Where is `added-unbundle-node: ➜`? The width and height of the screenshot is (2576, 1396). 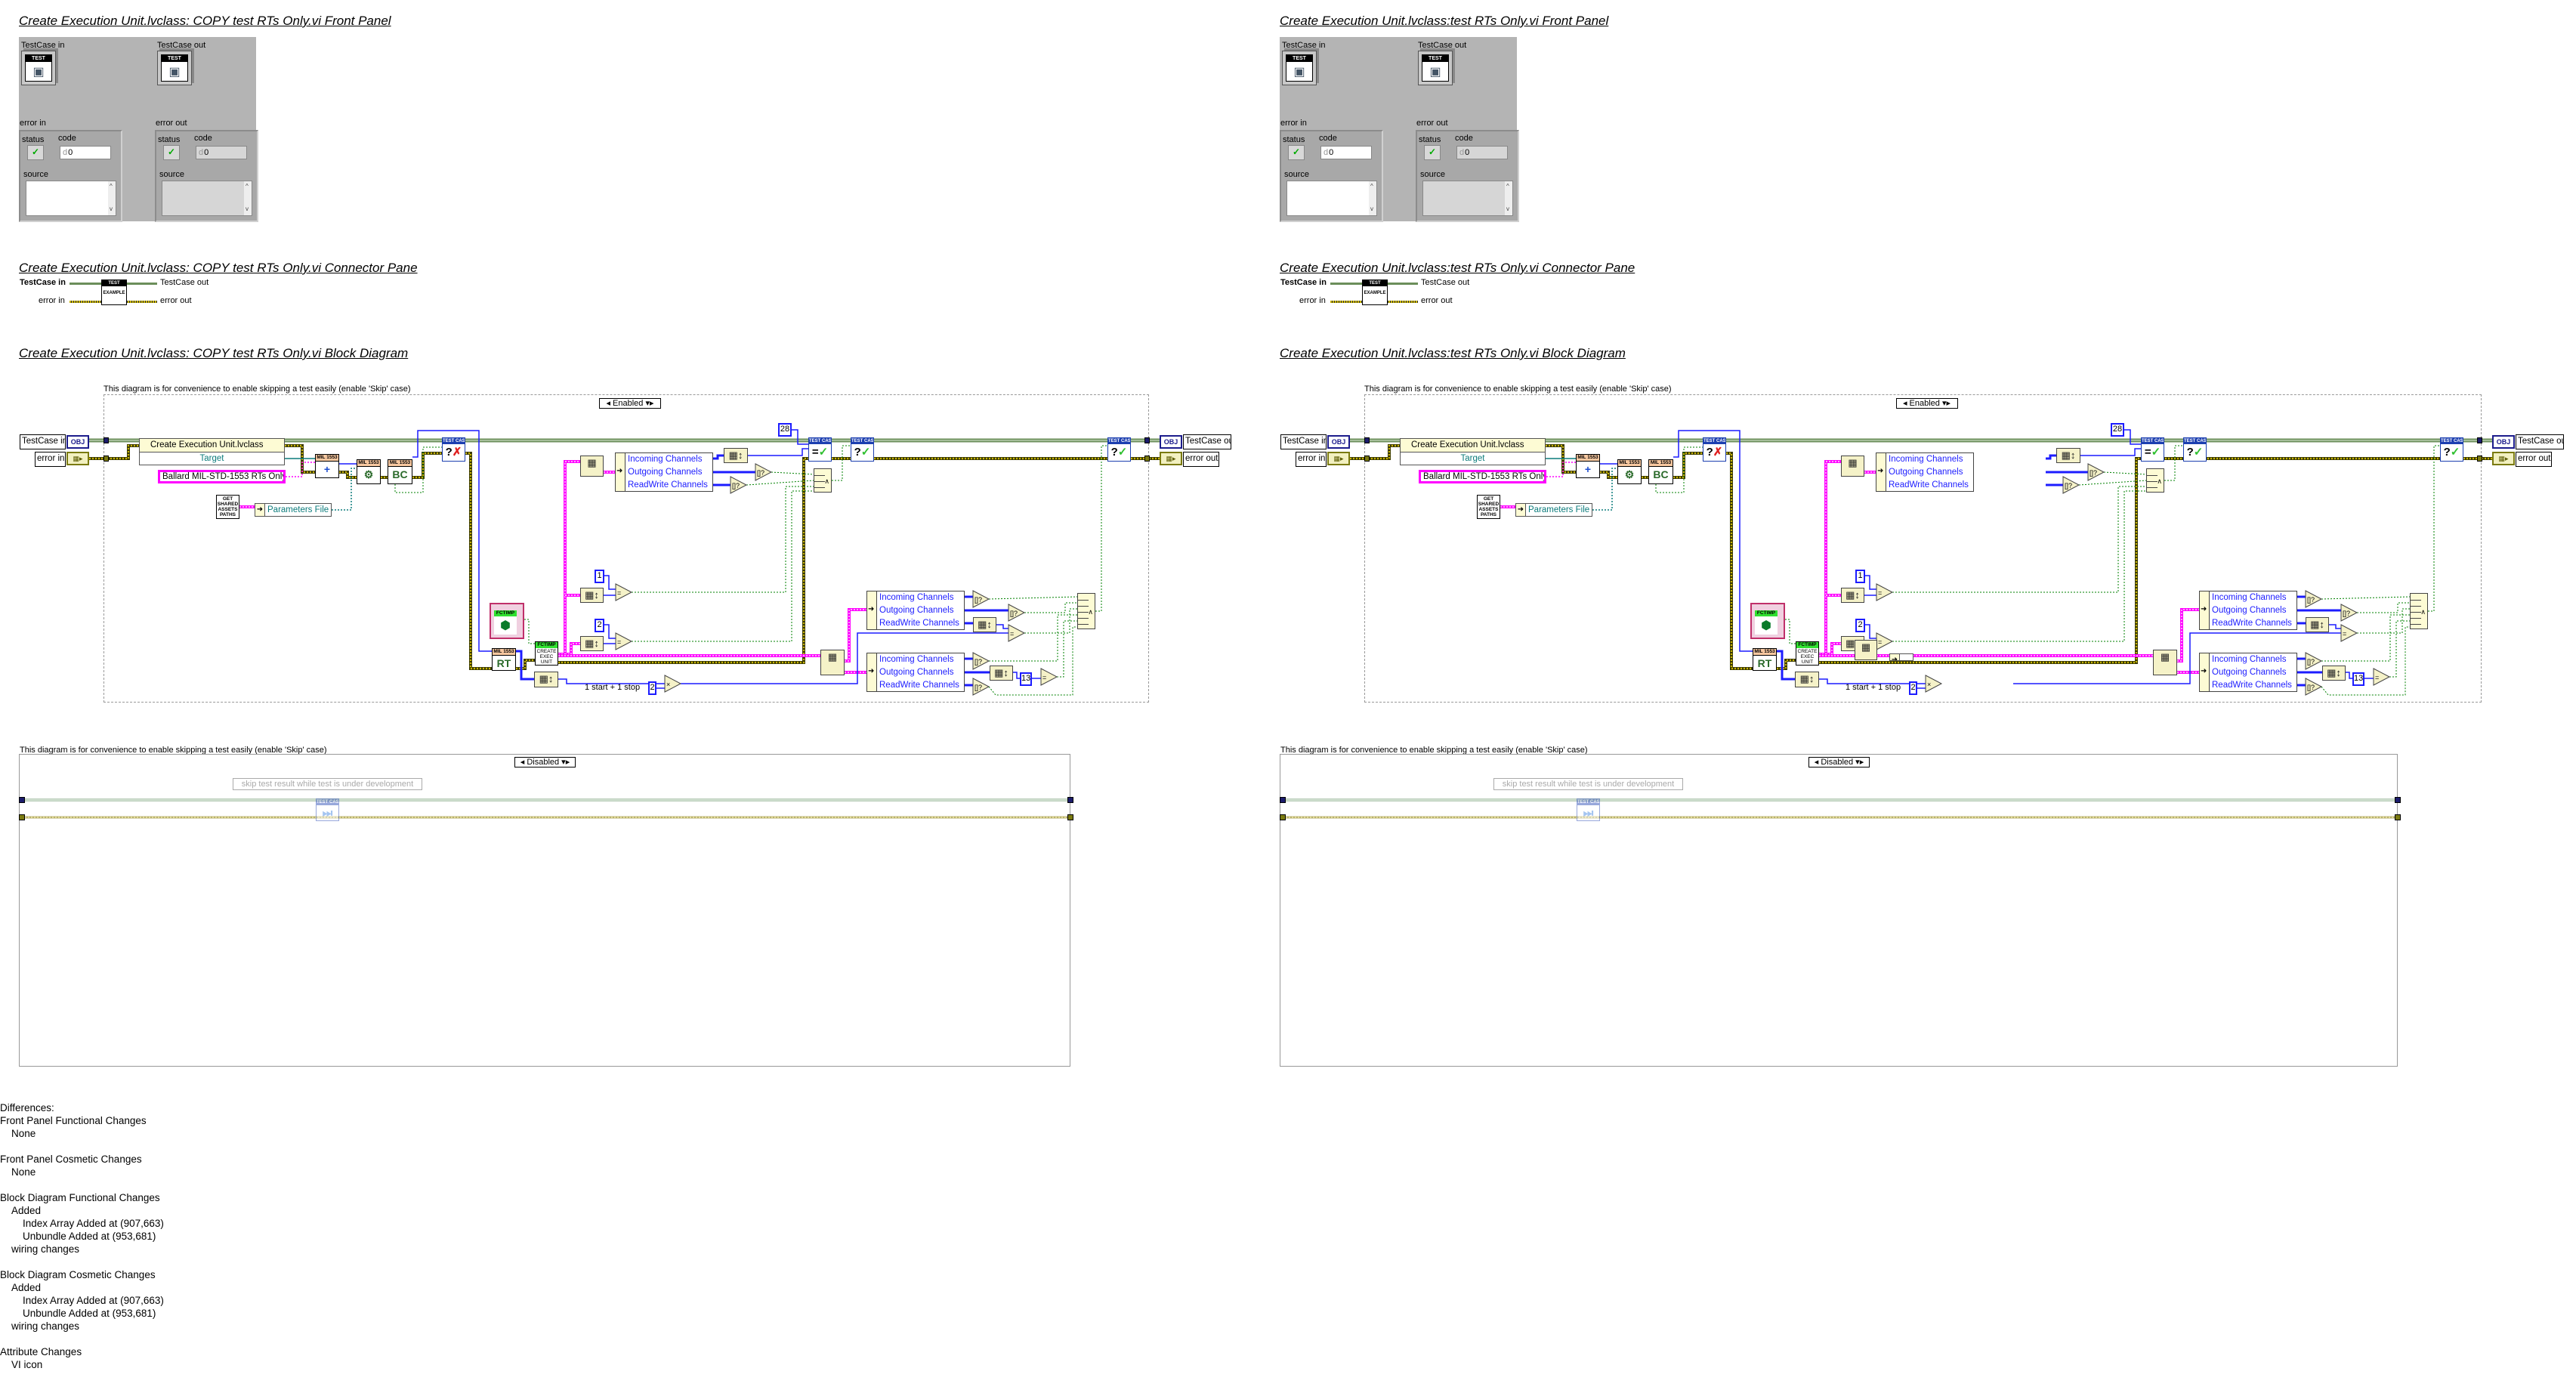
added-unbundle-node: ➜ is located at coordinates (1901, 657).